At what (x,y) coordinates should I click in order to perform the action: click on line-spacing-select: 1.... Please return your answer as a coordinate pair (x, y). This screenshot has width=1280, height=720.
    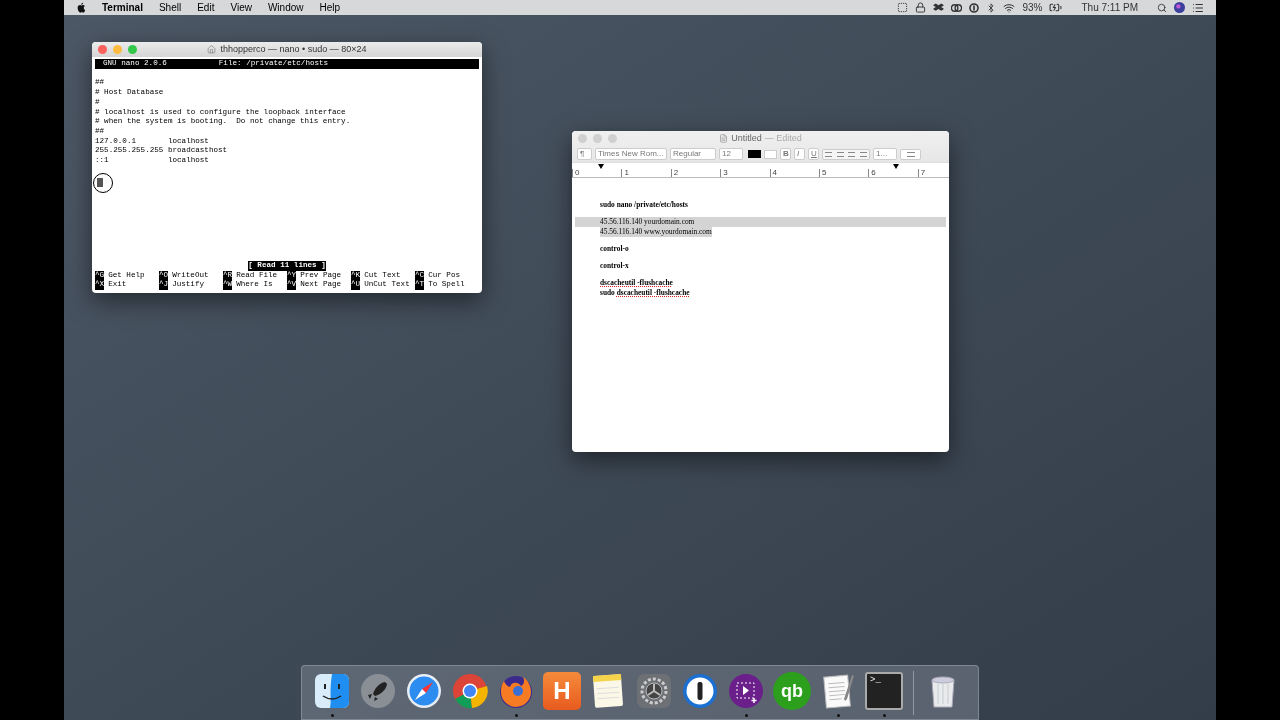
    Looking at the image, I should click on (885, 154).